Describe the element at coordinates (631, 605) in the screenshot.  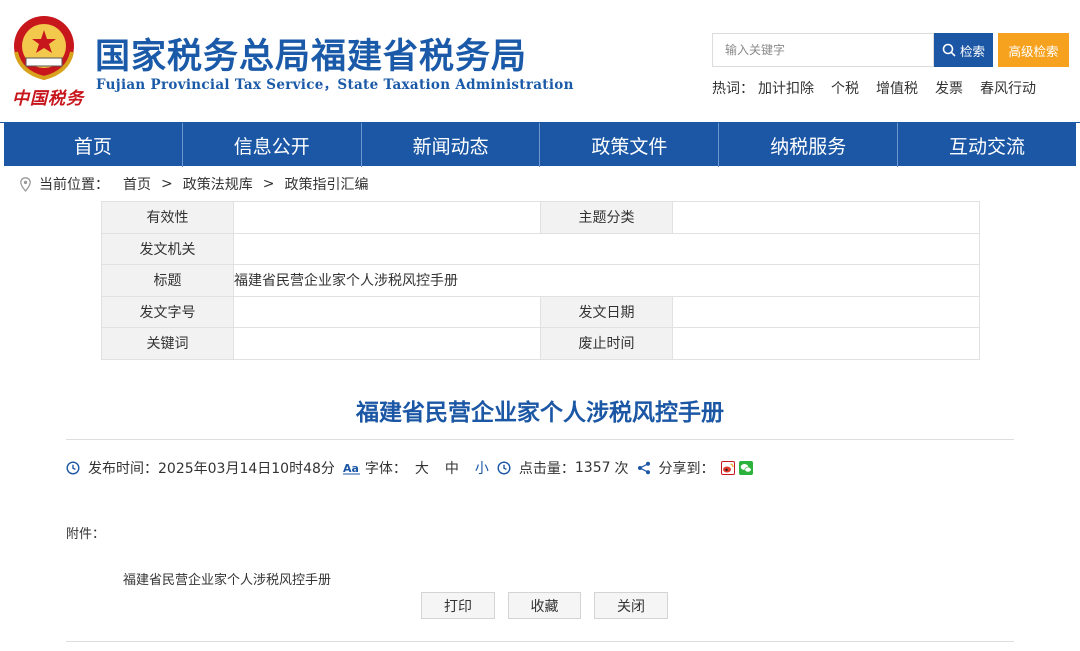
I see `close-button: 关闭` at that location.